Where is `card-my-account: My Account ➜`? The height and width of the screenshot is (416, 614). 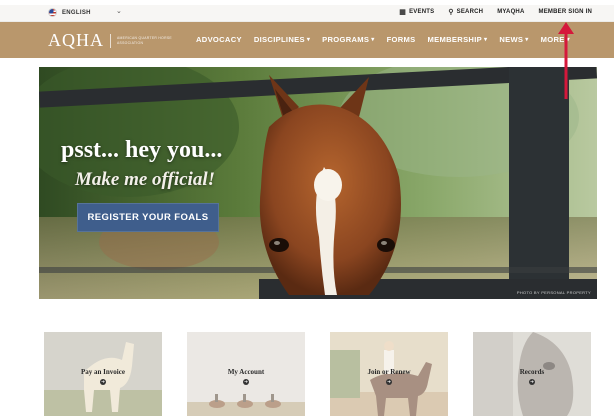
card-my-account: My Account ➜ is located at coordinates (246, 374).